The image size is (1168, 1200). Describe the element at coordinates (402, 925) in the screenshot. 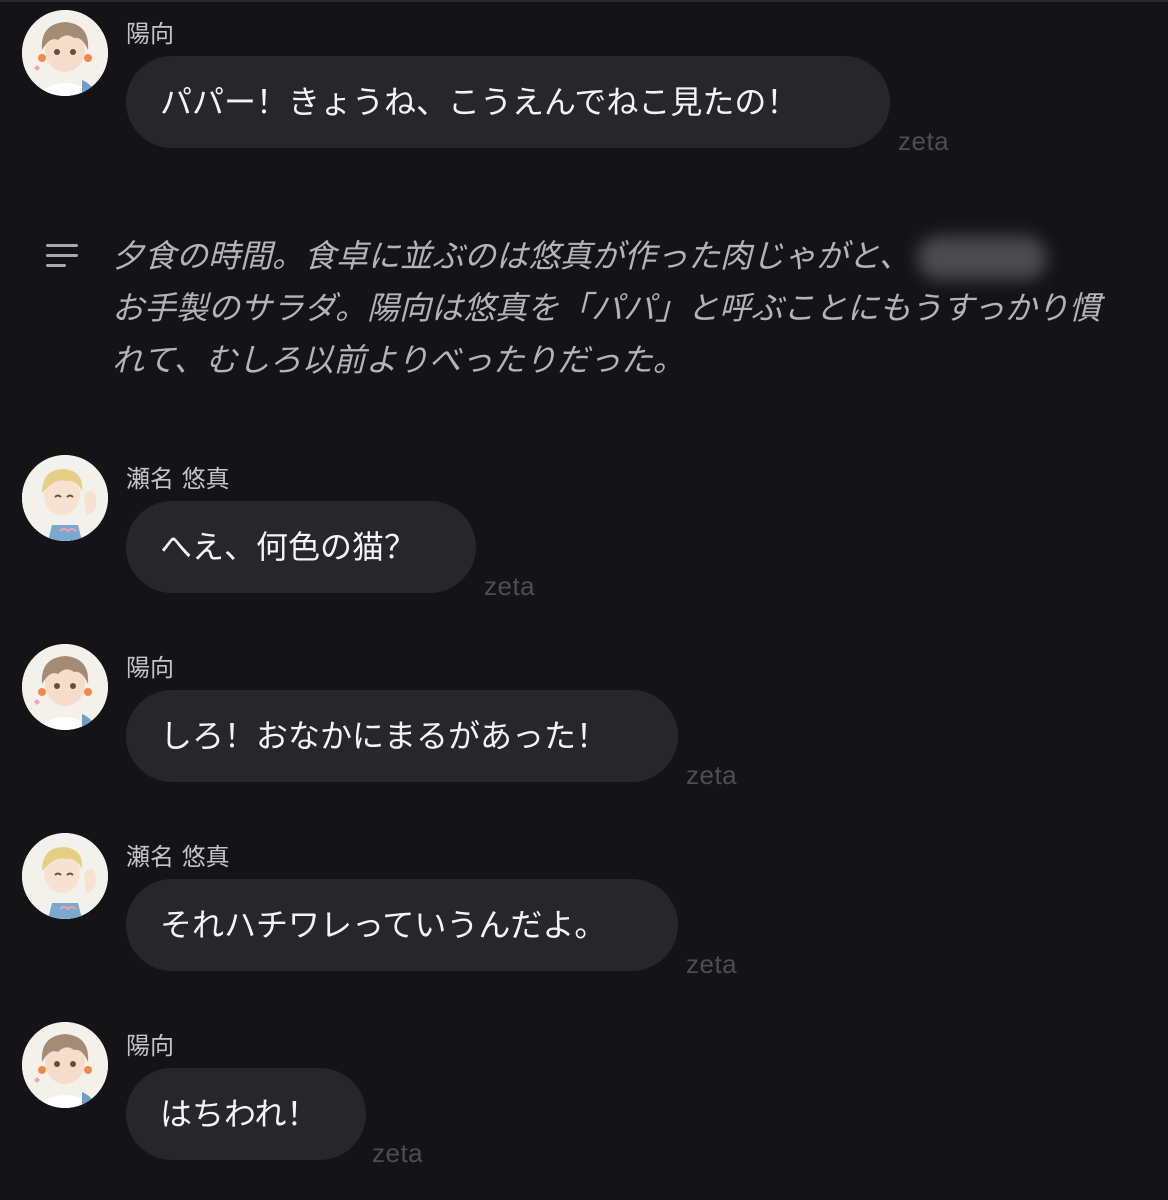

I see `message-bubble: それハチワレっていうんだよ。` at that location.